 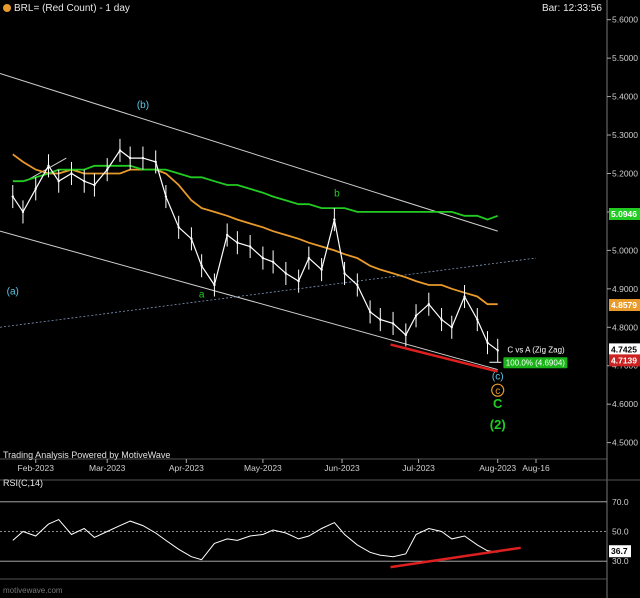 I want to click on symbol-dot-icon, so click(x=7, y=8).